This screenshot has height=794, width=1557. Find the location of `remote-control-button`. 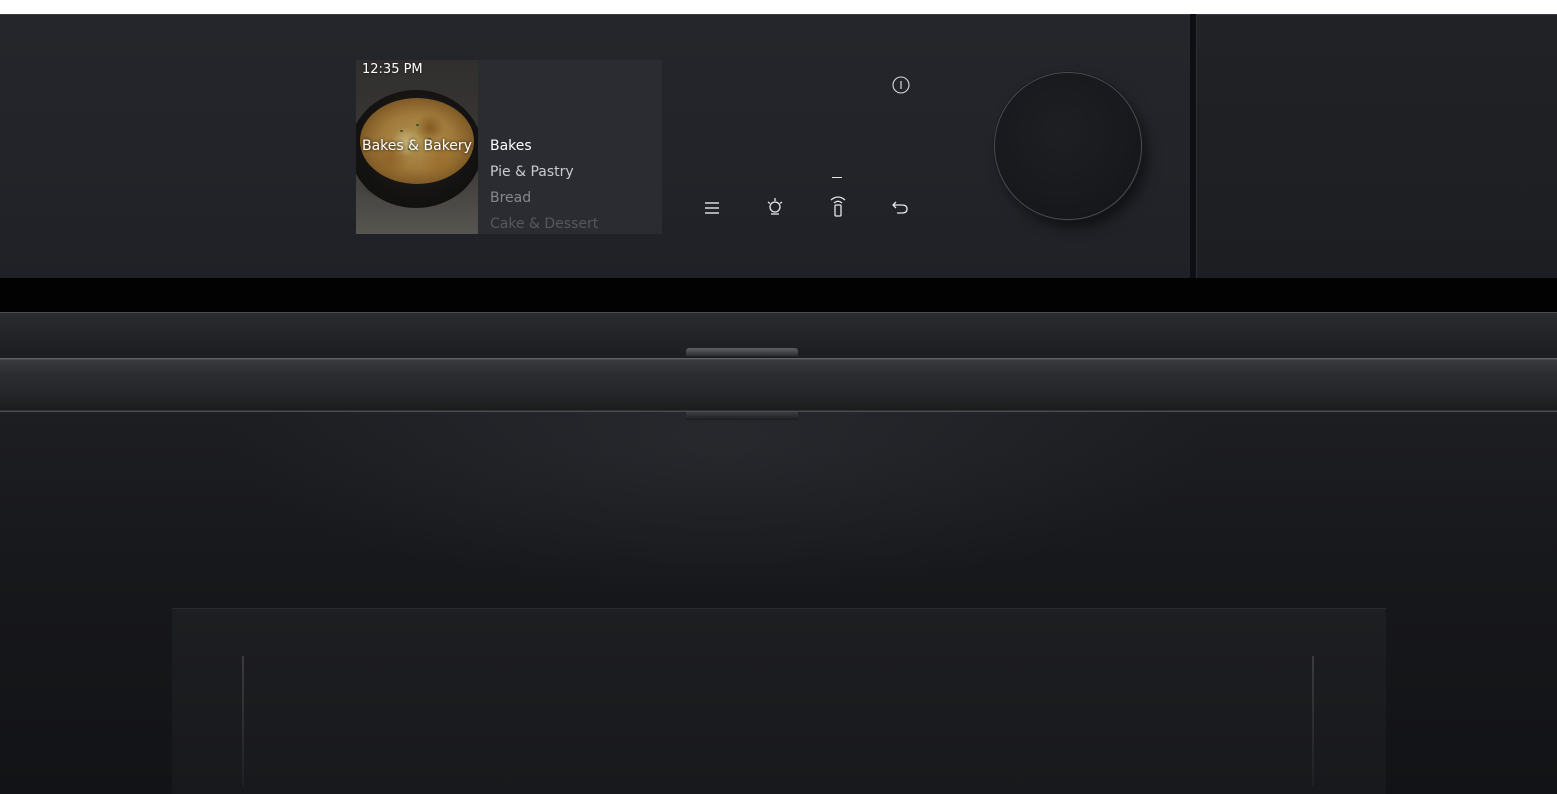

remote-control-button is located at coordinates (838, 206).